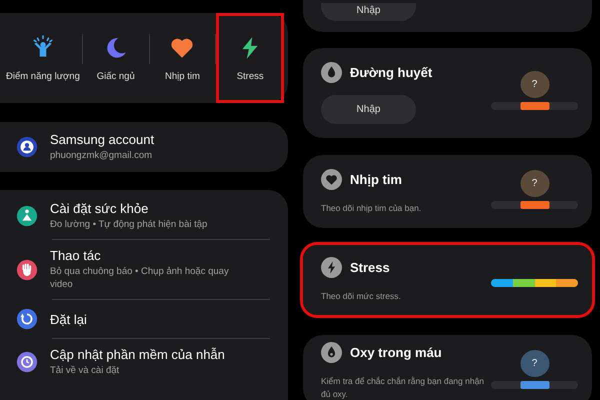 The height and width of the screenshot is (400, 600). I want to click on account-card: Samsung account phuongzmk@gmail.com, so click(144, 147).